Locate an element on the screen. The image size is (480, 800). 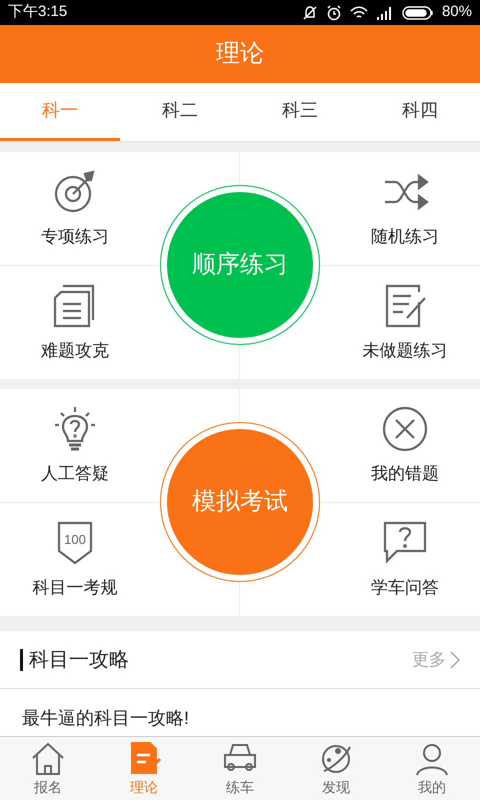
practice-item: 人工答疑 is located at coordinates (75, 445).